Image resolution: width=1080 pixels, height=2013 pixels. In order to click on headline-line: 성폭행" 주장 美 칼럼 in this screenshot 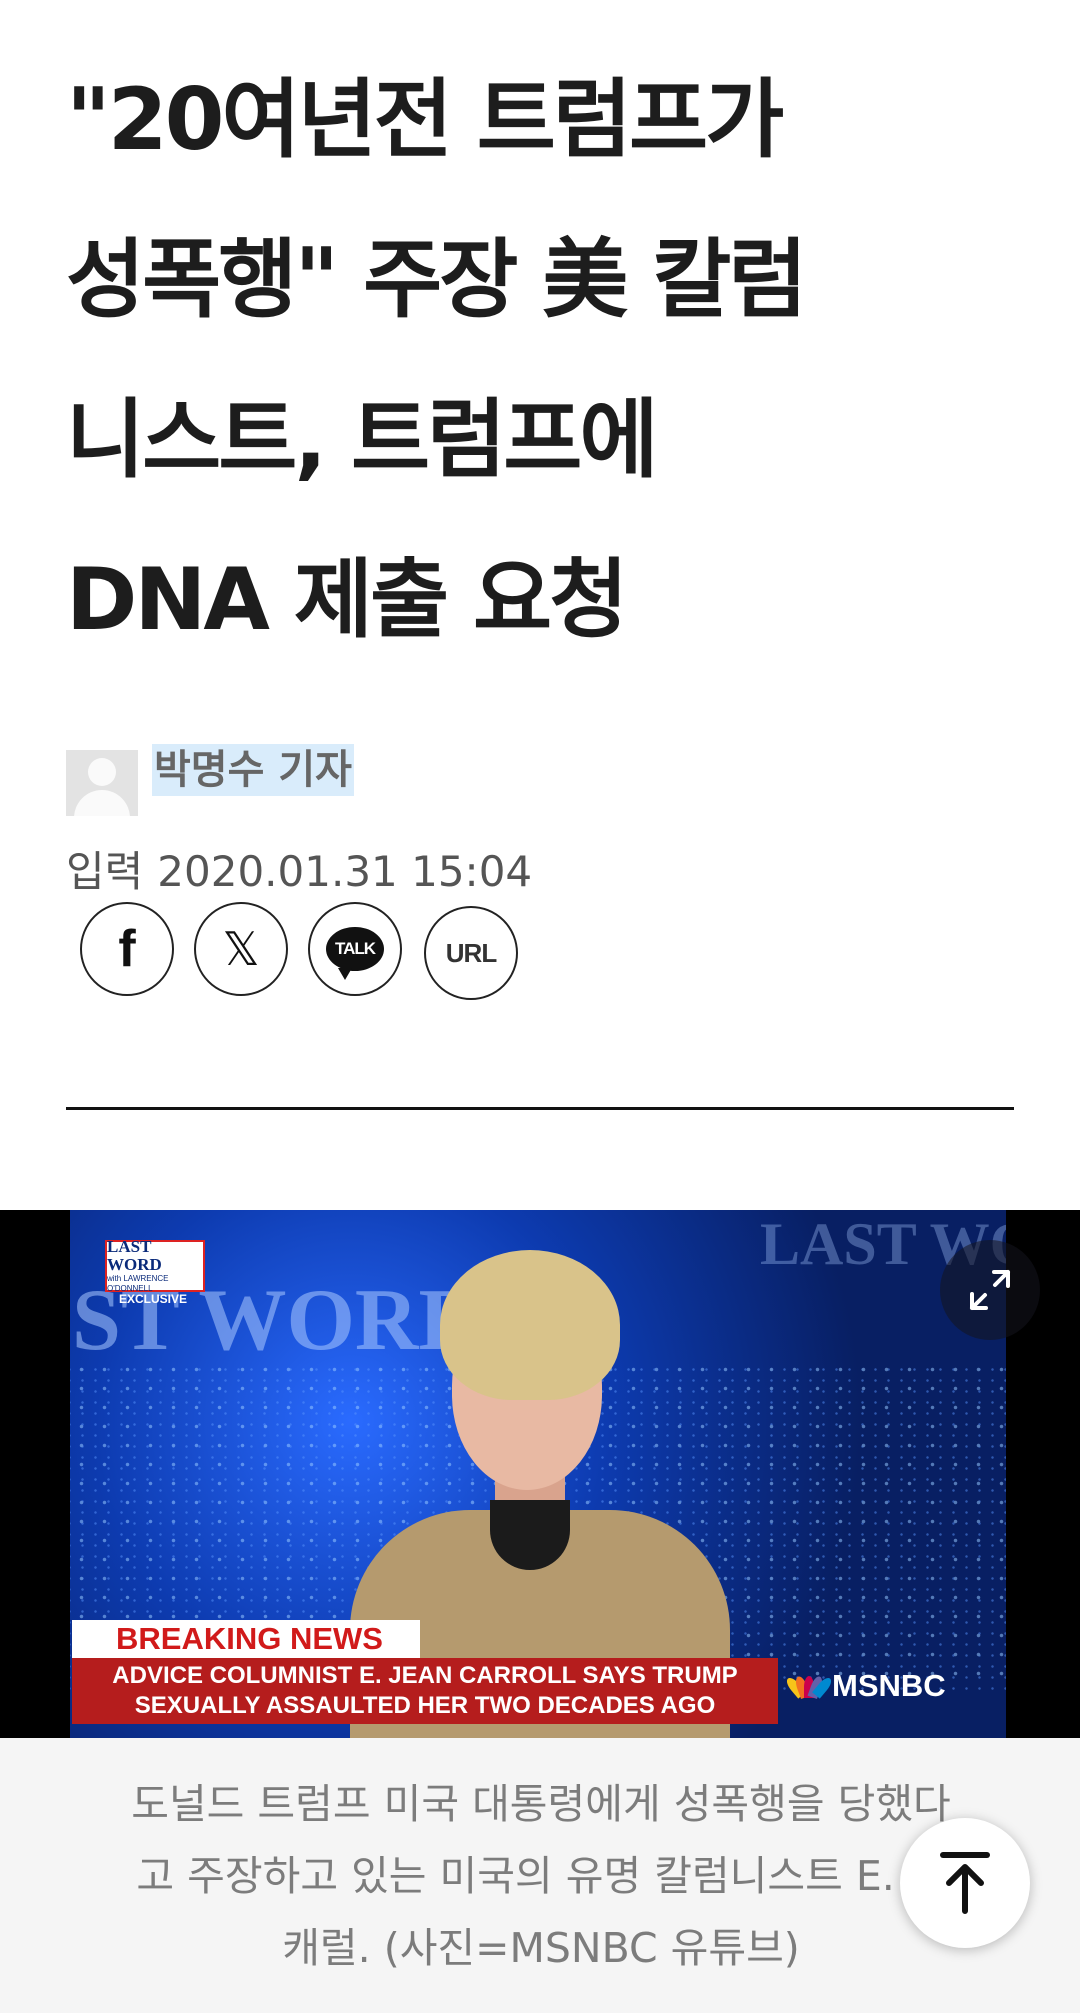, I will do `click(436, 280)`.